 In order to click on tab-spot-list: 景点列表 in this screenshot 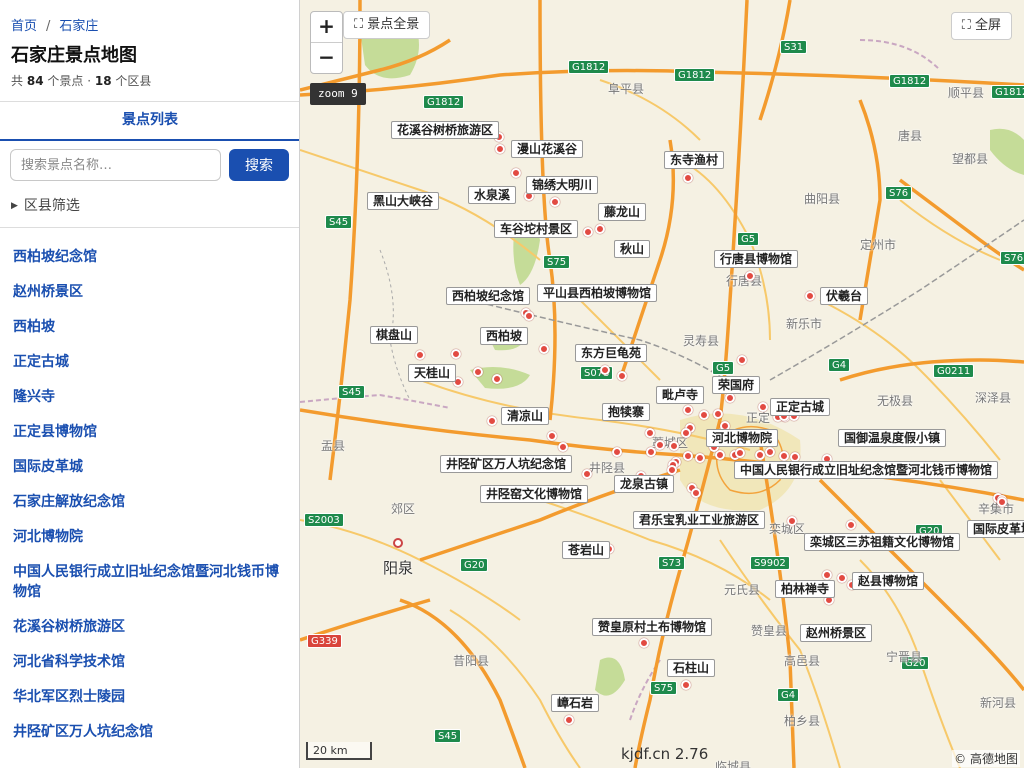, I will do `click(149, 121)`.